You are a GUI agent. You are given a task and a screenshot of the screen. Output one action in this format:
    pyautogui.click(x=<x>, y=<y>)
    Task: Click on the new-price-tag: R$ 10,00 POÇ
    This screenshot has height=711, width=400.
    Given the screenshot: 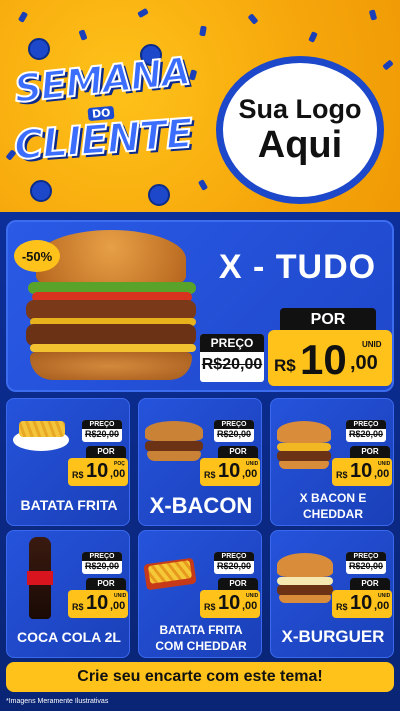 What is the action you would take?
    pyautogui.click(x=98, y=472)
    